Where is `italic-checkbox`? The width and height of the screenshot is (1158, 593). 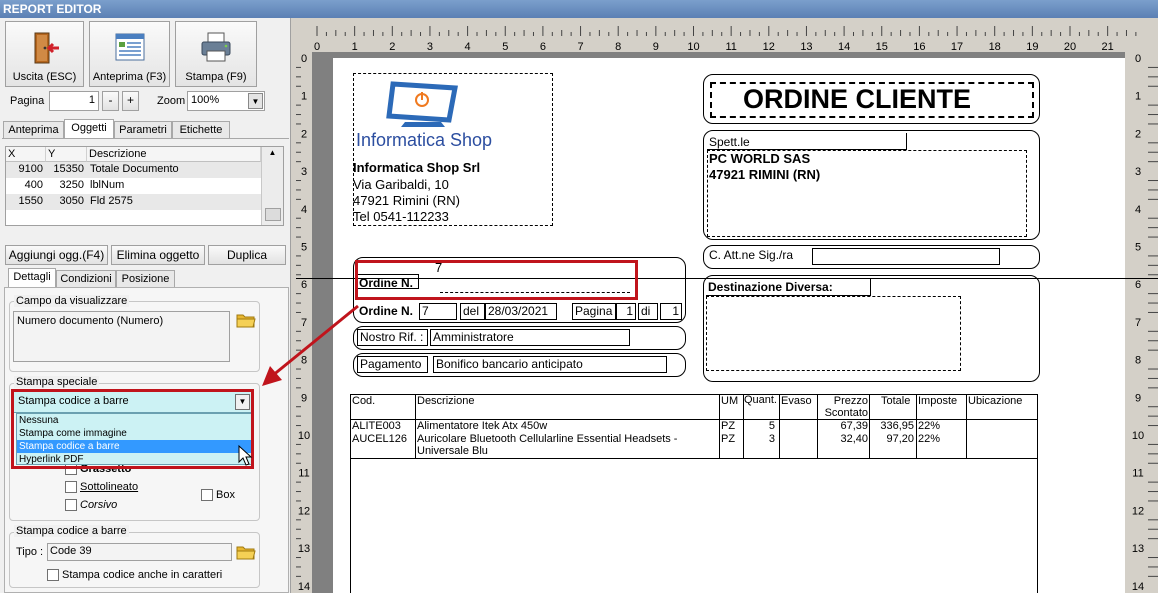 italic-checkbox is located at coordinates (71, 505).